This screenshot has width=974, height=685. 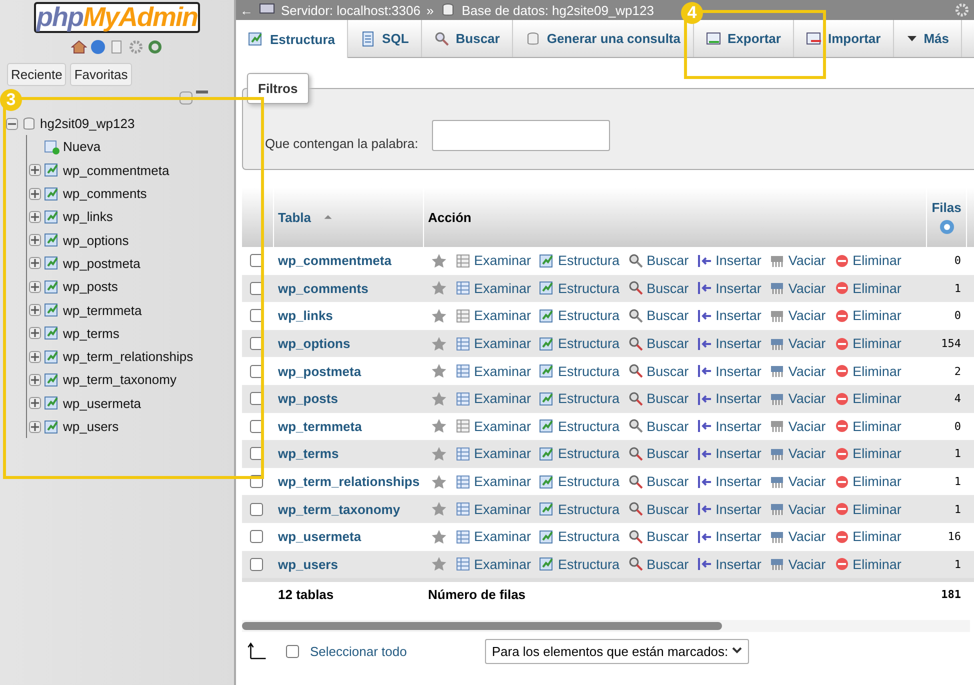 What do you see at coordinates (521, 135) in the screenshot?
I see `filter-input` at bounding box center [521, 135].